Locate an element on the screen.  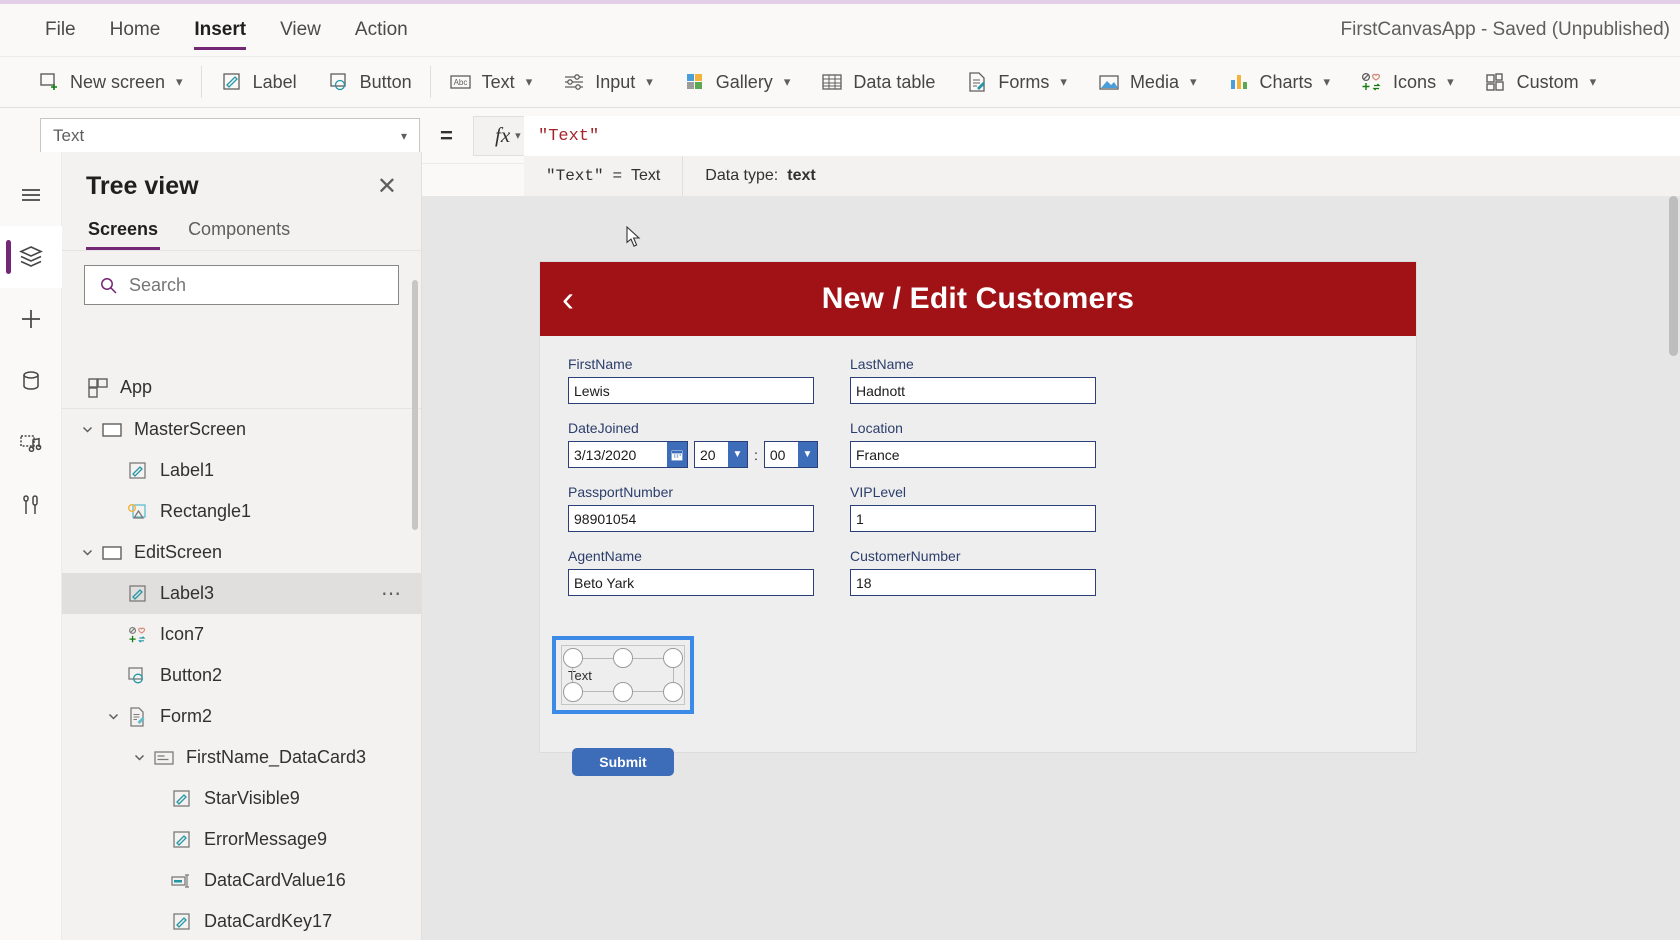
ribbon-media-label: Media is located at coordinates (1154, 81).